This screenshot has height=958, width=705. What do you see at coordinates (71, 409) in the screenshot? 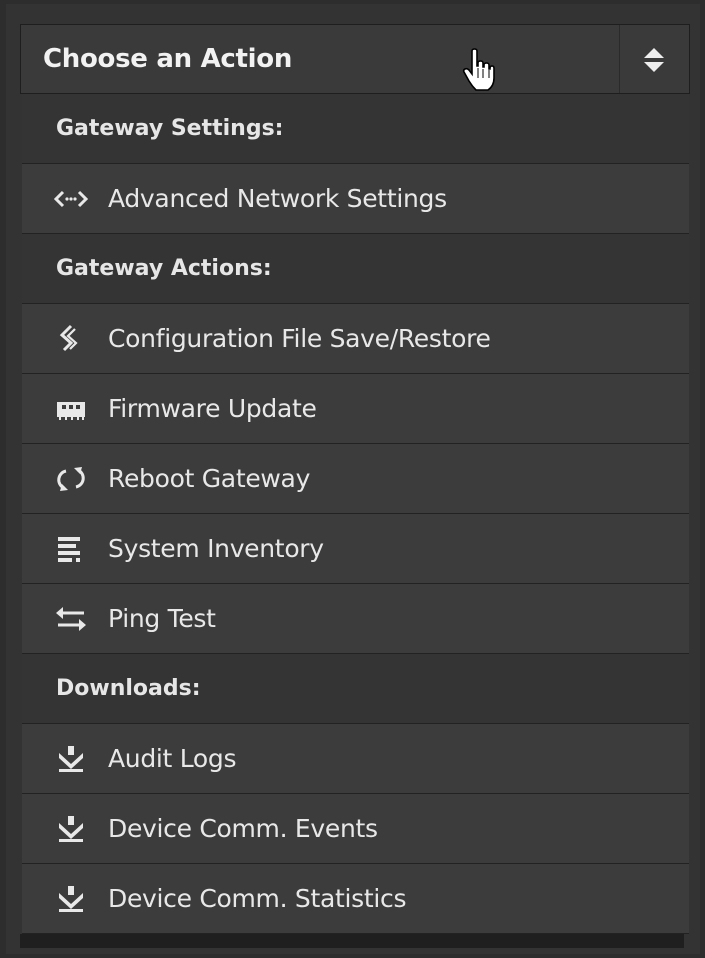
I see `chip-icon` at bounding box center [71, 409].